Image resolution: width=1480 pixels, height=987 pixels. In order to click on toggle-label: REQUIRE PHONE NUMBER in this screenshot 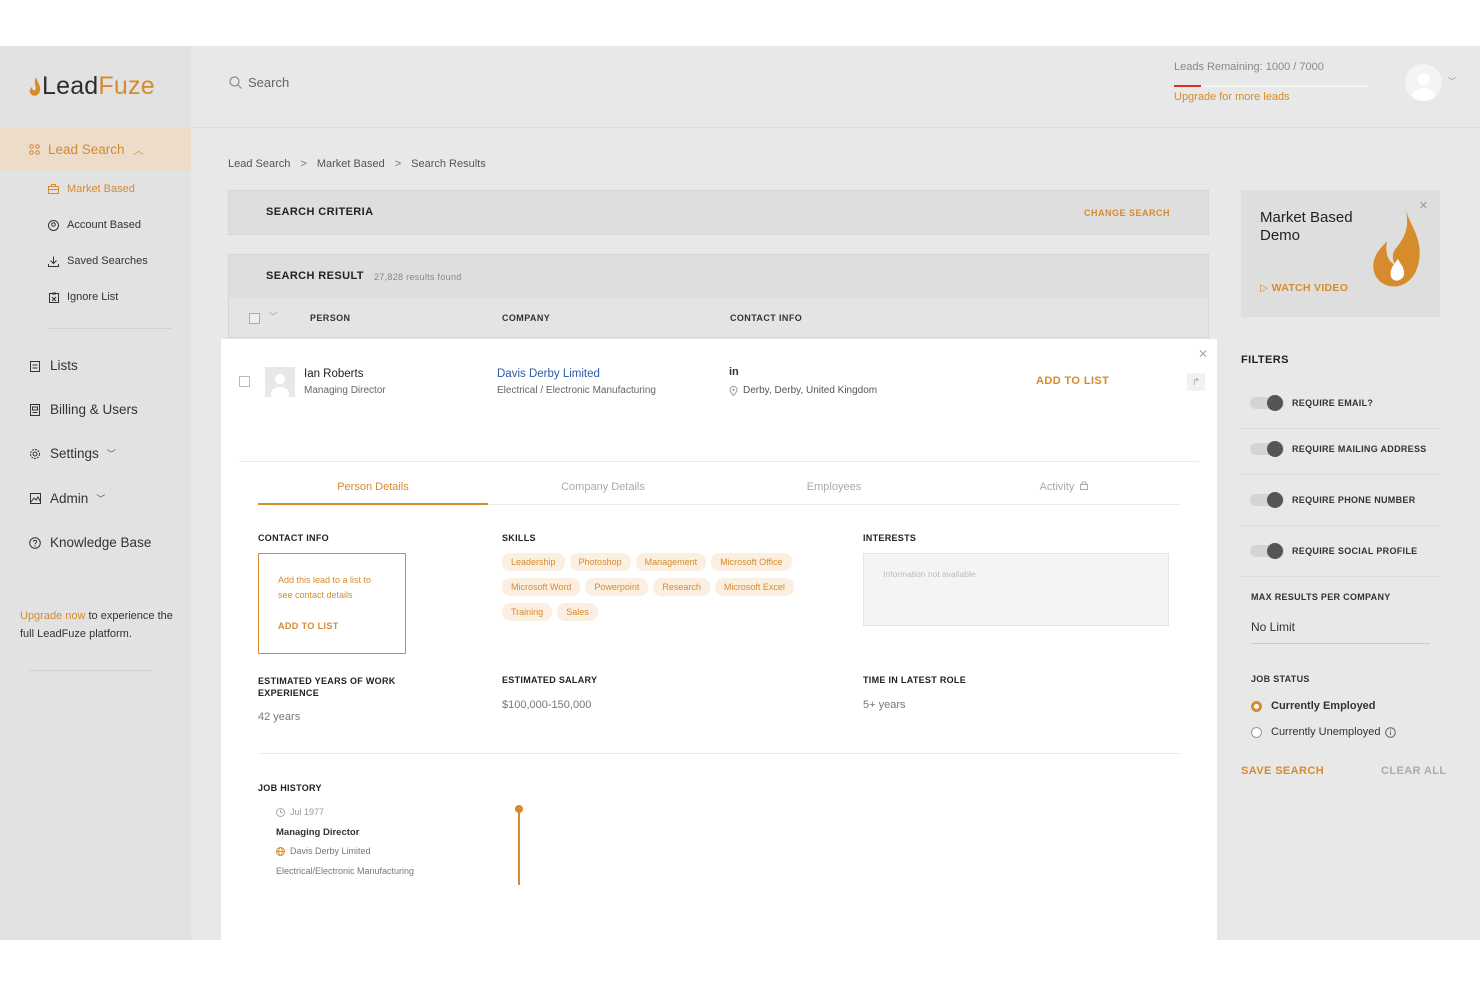, I will do `click(1354, 500)`.